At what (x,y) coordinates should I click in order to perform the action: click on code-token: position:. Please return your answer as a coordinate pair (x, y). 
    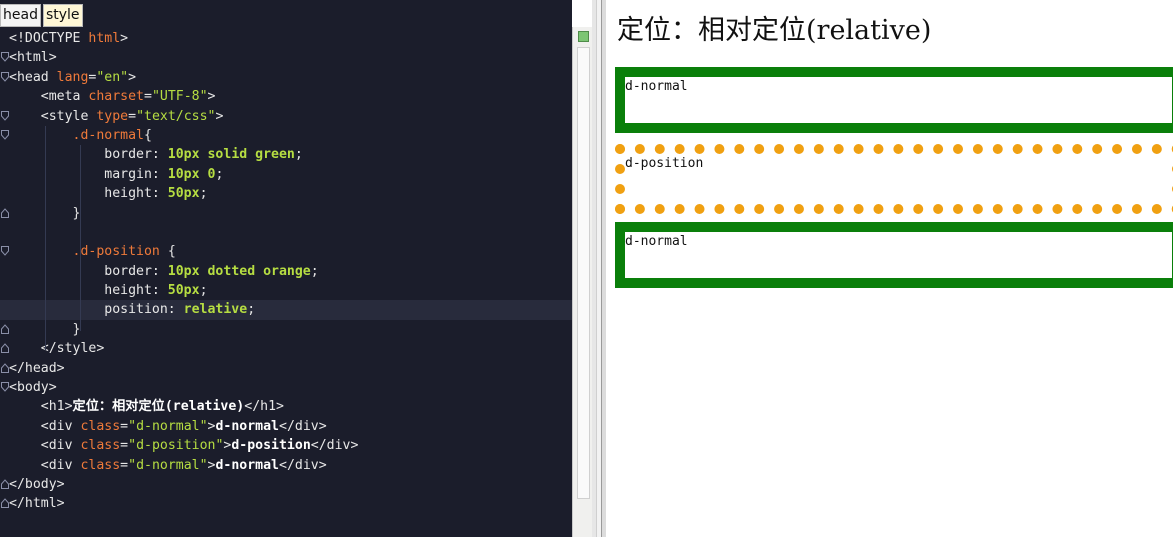
    Looking at the image, I should click on (96, 310).